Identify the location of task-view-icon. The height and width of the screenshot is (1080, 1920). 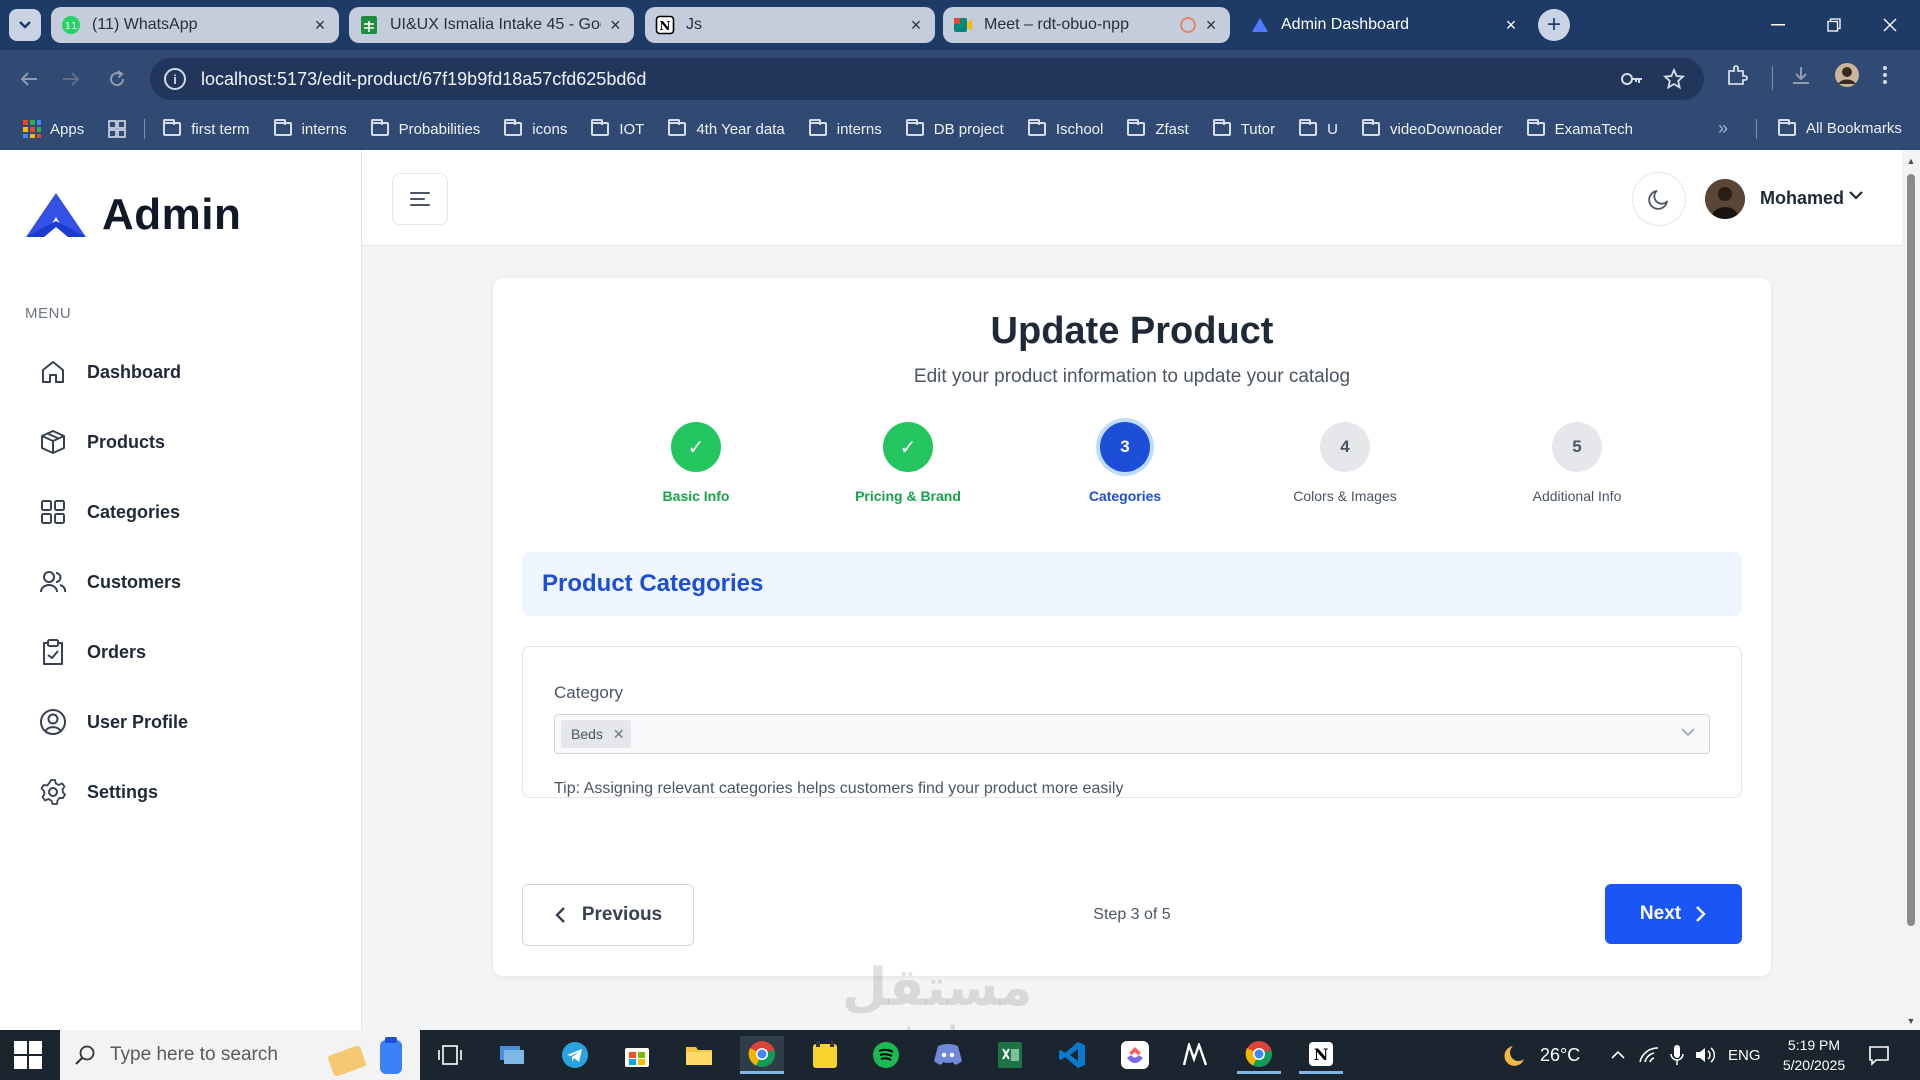
(450, 1055).